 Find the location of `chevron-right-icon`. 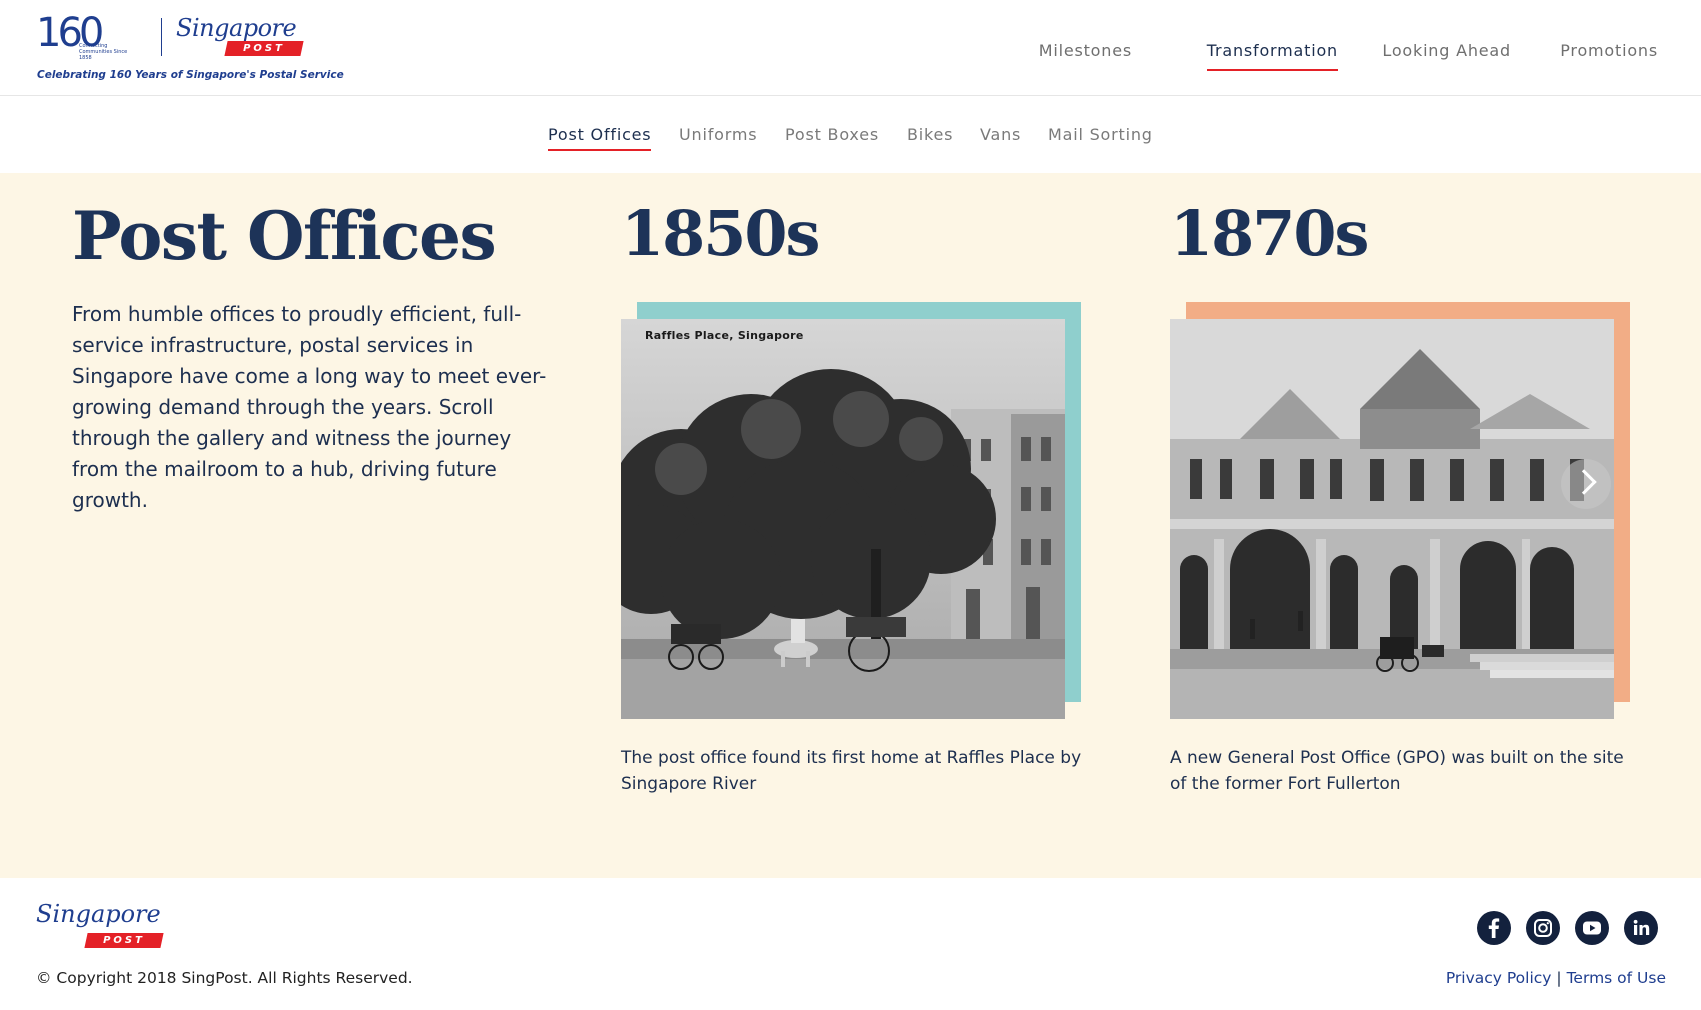

chevron-right-icon is located at coordinates (1584, 482).